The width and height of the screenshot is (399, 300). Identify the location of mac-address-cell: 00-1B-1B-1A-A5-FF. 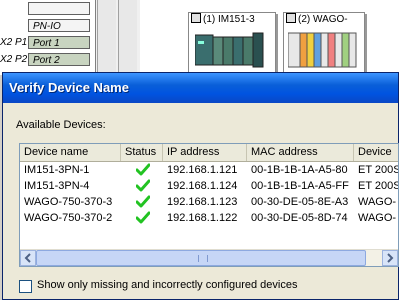
(300, 186).